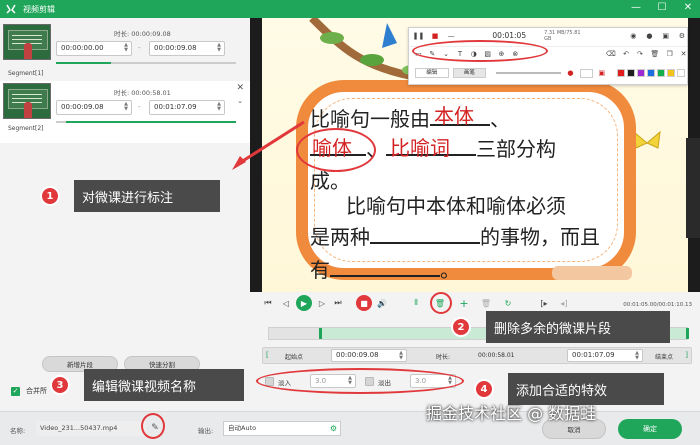 The image size is (700, 445). Describe the element at coordinates (586, 73) in the screenshot. I see `size-input` at that location.